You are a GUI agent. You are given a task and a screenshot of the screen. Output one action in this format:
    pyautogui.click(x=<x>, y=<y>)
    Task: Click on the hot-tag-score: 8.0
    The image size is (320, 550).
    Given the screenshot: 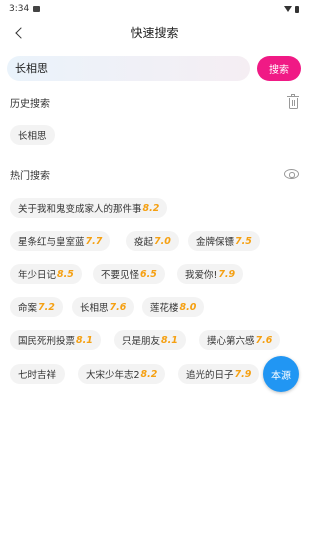 What is the action you would take?
    pyautogui.click(x=188, y=307)
    